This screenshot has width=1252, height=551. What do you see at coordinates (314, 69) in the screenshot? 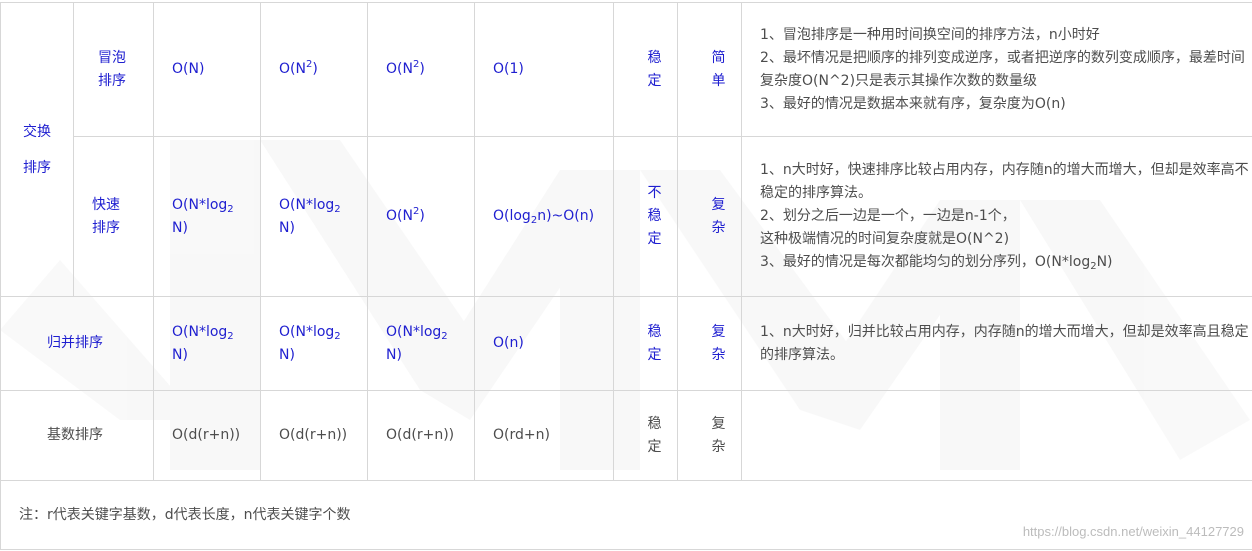
I see `bubble-worst-time: O(N2)` at bounding box center [314, 69].